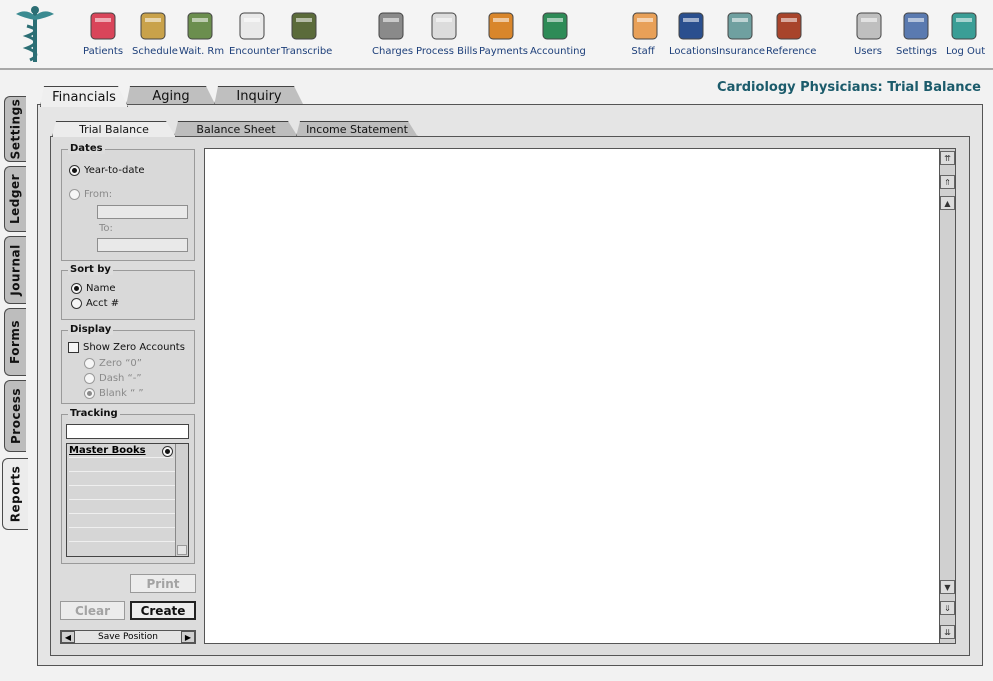 Image resolution: width=993 pixels, height=681 pixels. What do you see at coordinates (791, 51) in the screenshot?
I see `toolbar-label: Reference` at bounding box center [791, 51].